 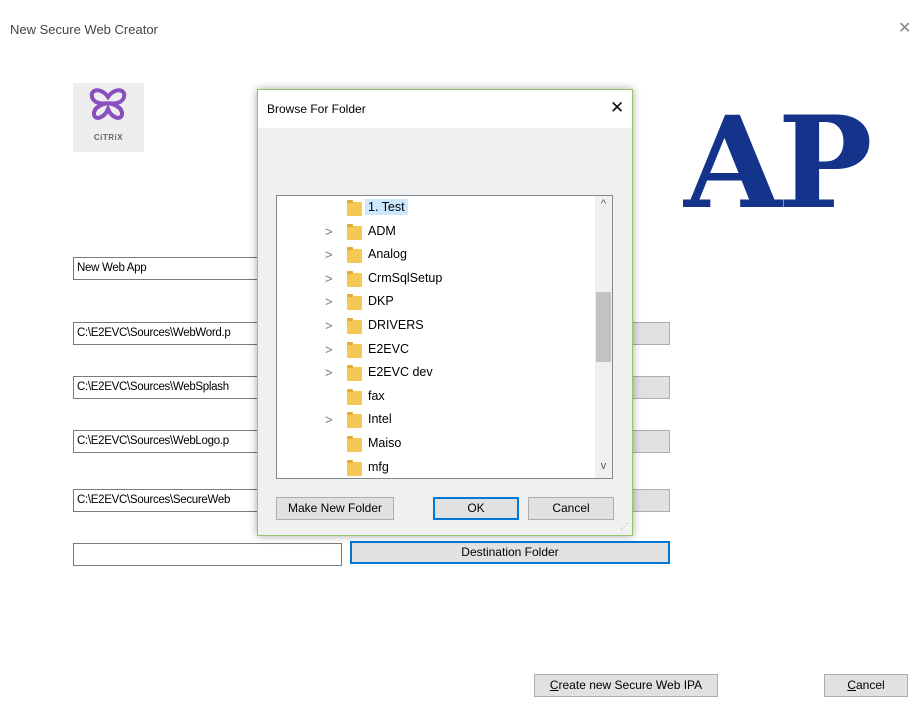 I want to click on tree-item-label: mfg, so click(x=378, y=466).